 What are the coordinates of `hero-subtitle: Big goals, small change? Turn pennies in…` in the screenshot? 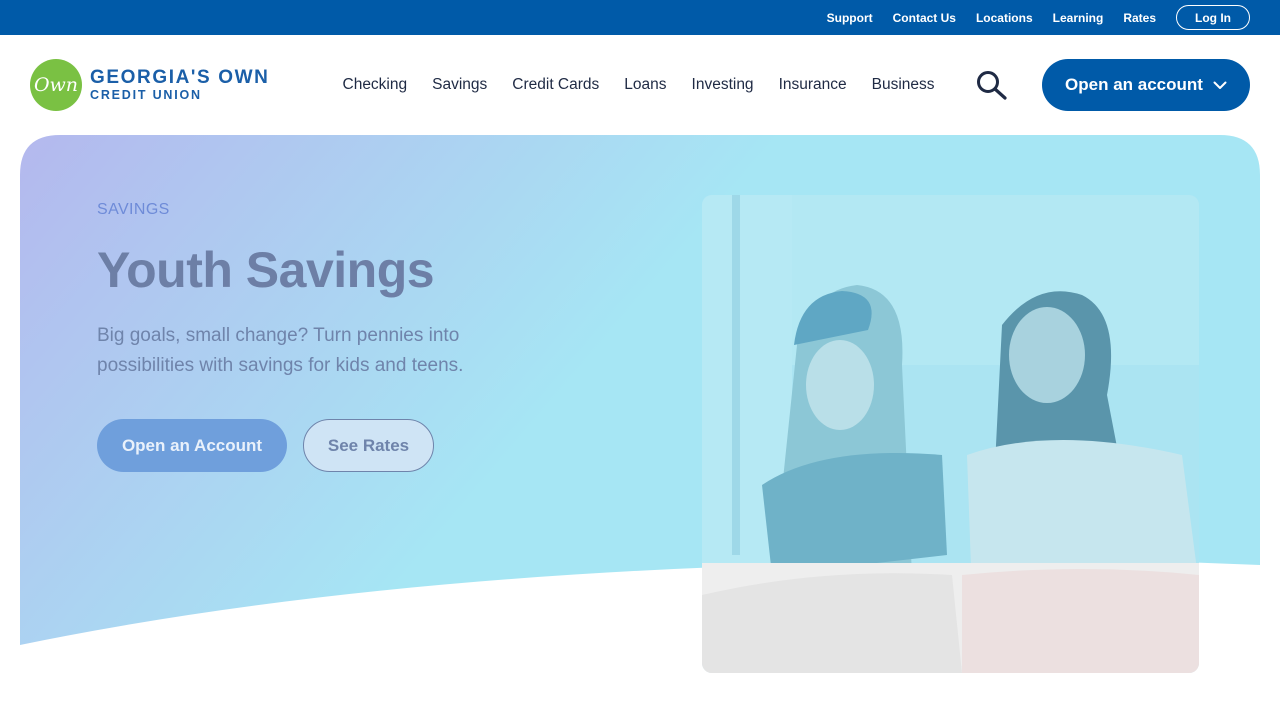 It's located at (280, 350).